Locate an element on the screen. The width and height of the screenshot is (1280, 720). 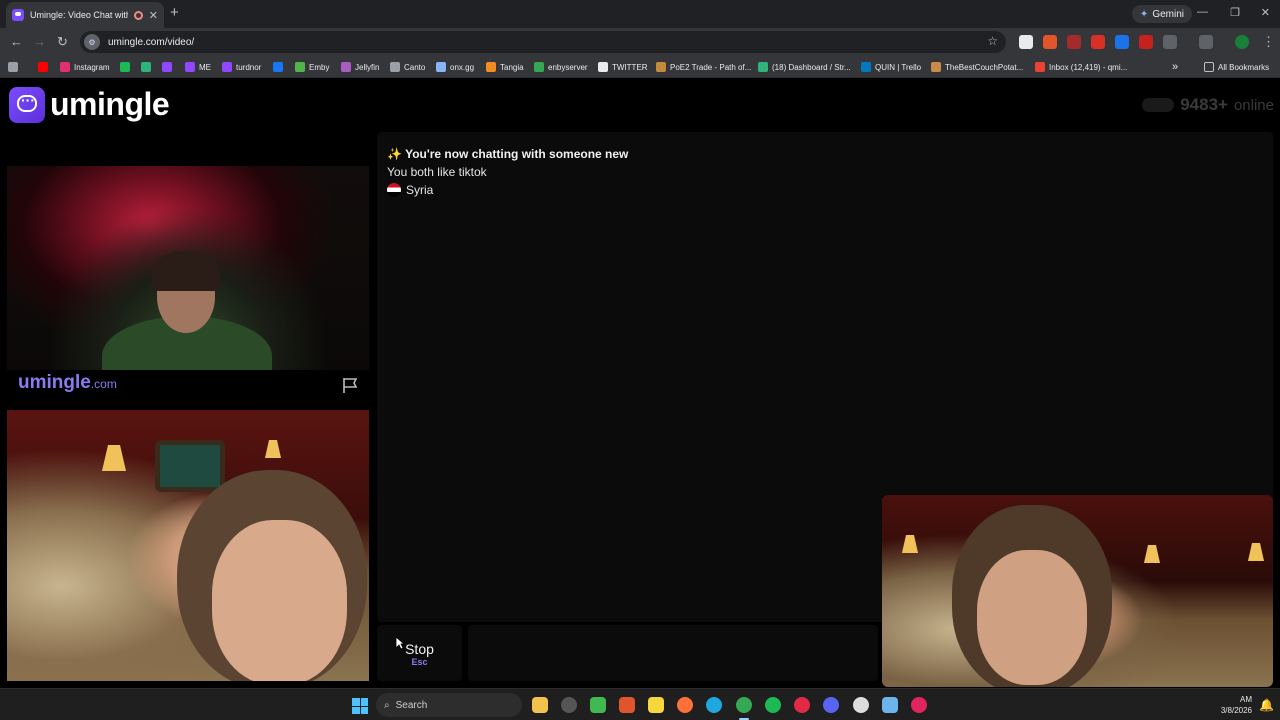
gemini-sparkle-icon: ✦ is located at coordinates (1144, 14).